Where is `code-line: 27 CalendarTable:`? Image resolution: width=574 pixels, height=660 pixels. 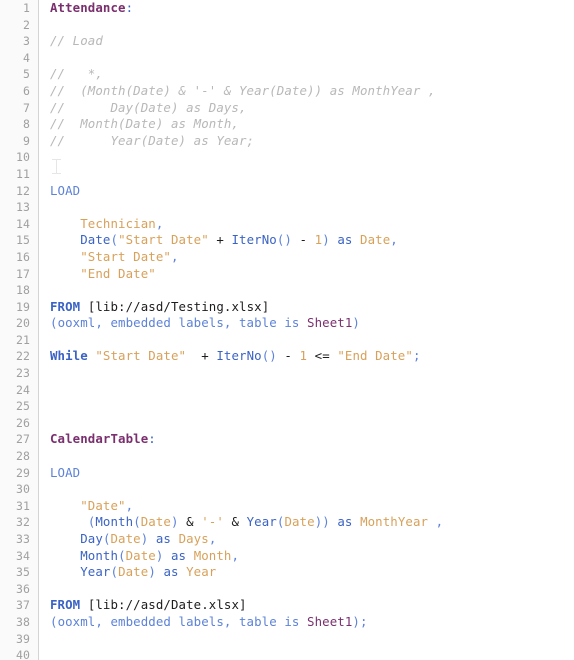
code-line: 27 CalendarTable: is located at coordinates (287, 439).